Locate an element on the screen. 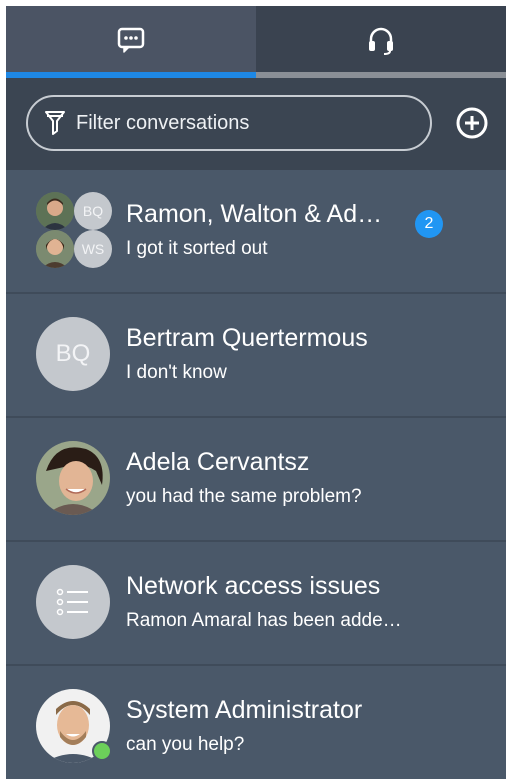  conversation-item: System Administrator can you help? is located at coordinates (256, 722).